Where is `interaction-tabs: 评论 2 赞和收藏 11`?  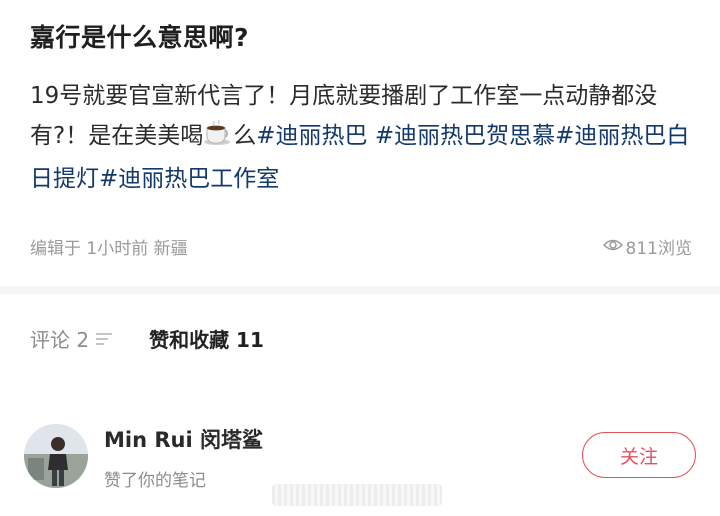 interaction-tabs: 评论 2 赞和收藏 11 is located at coordinates (147, 338).